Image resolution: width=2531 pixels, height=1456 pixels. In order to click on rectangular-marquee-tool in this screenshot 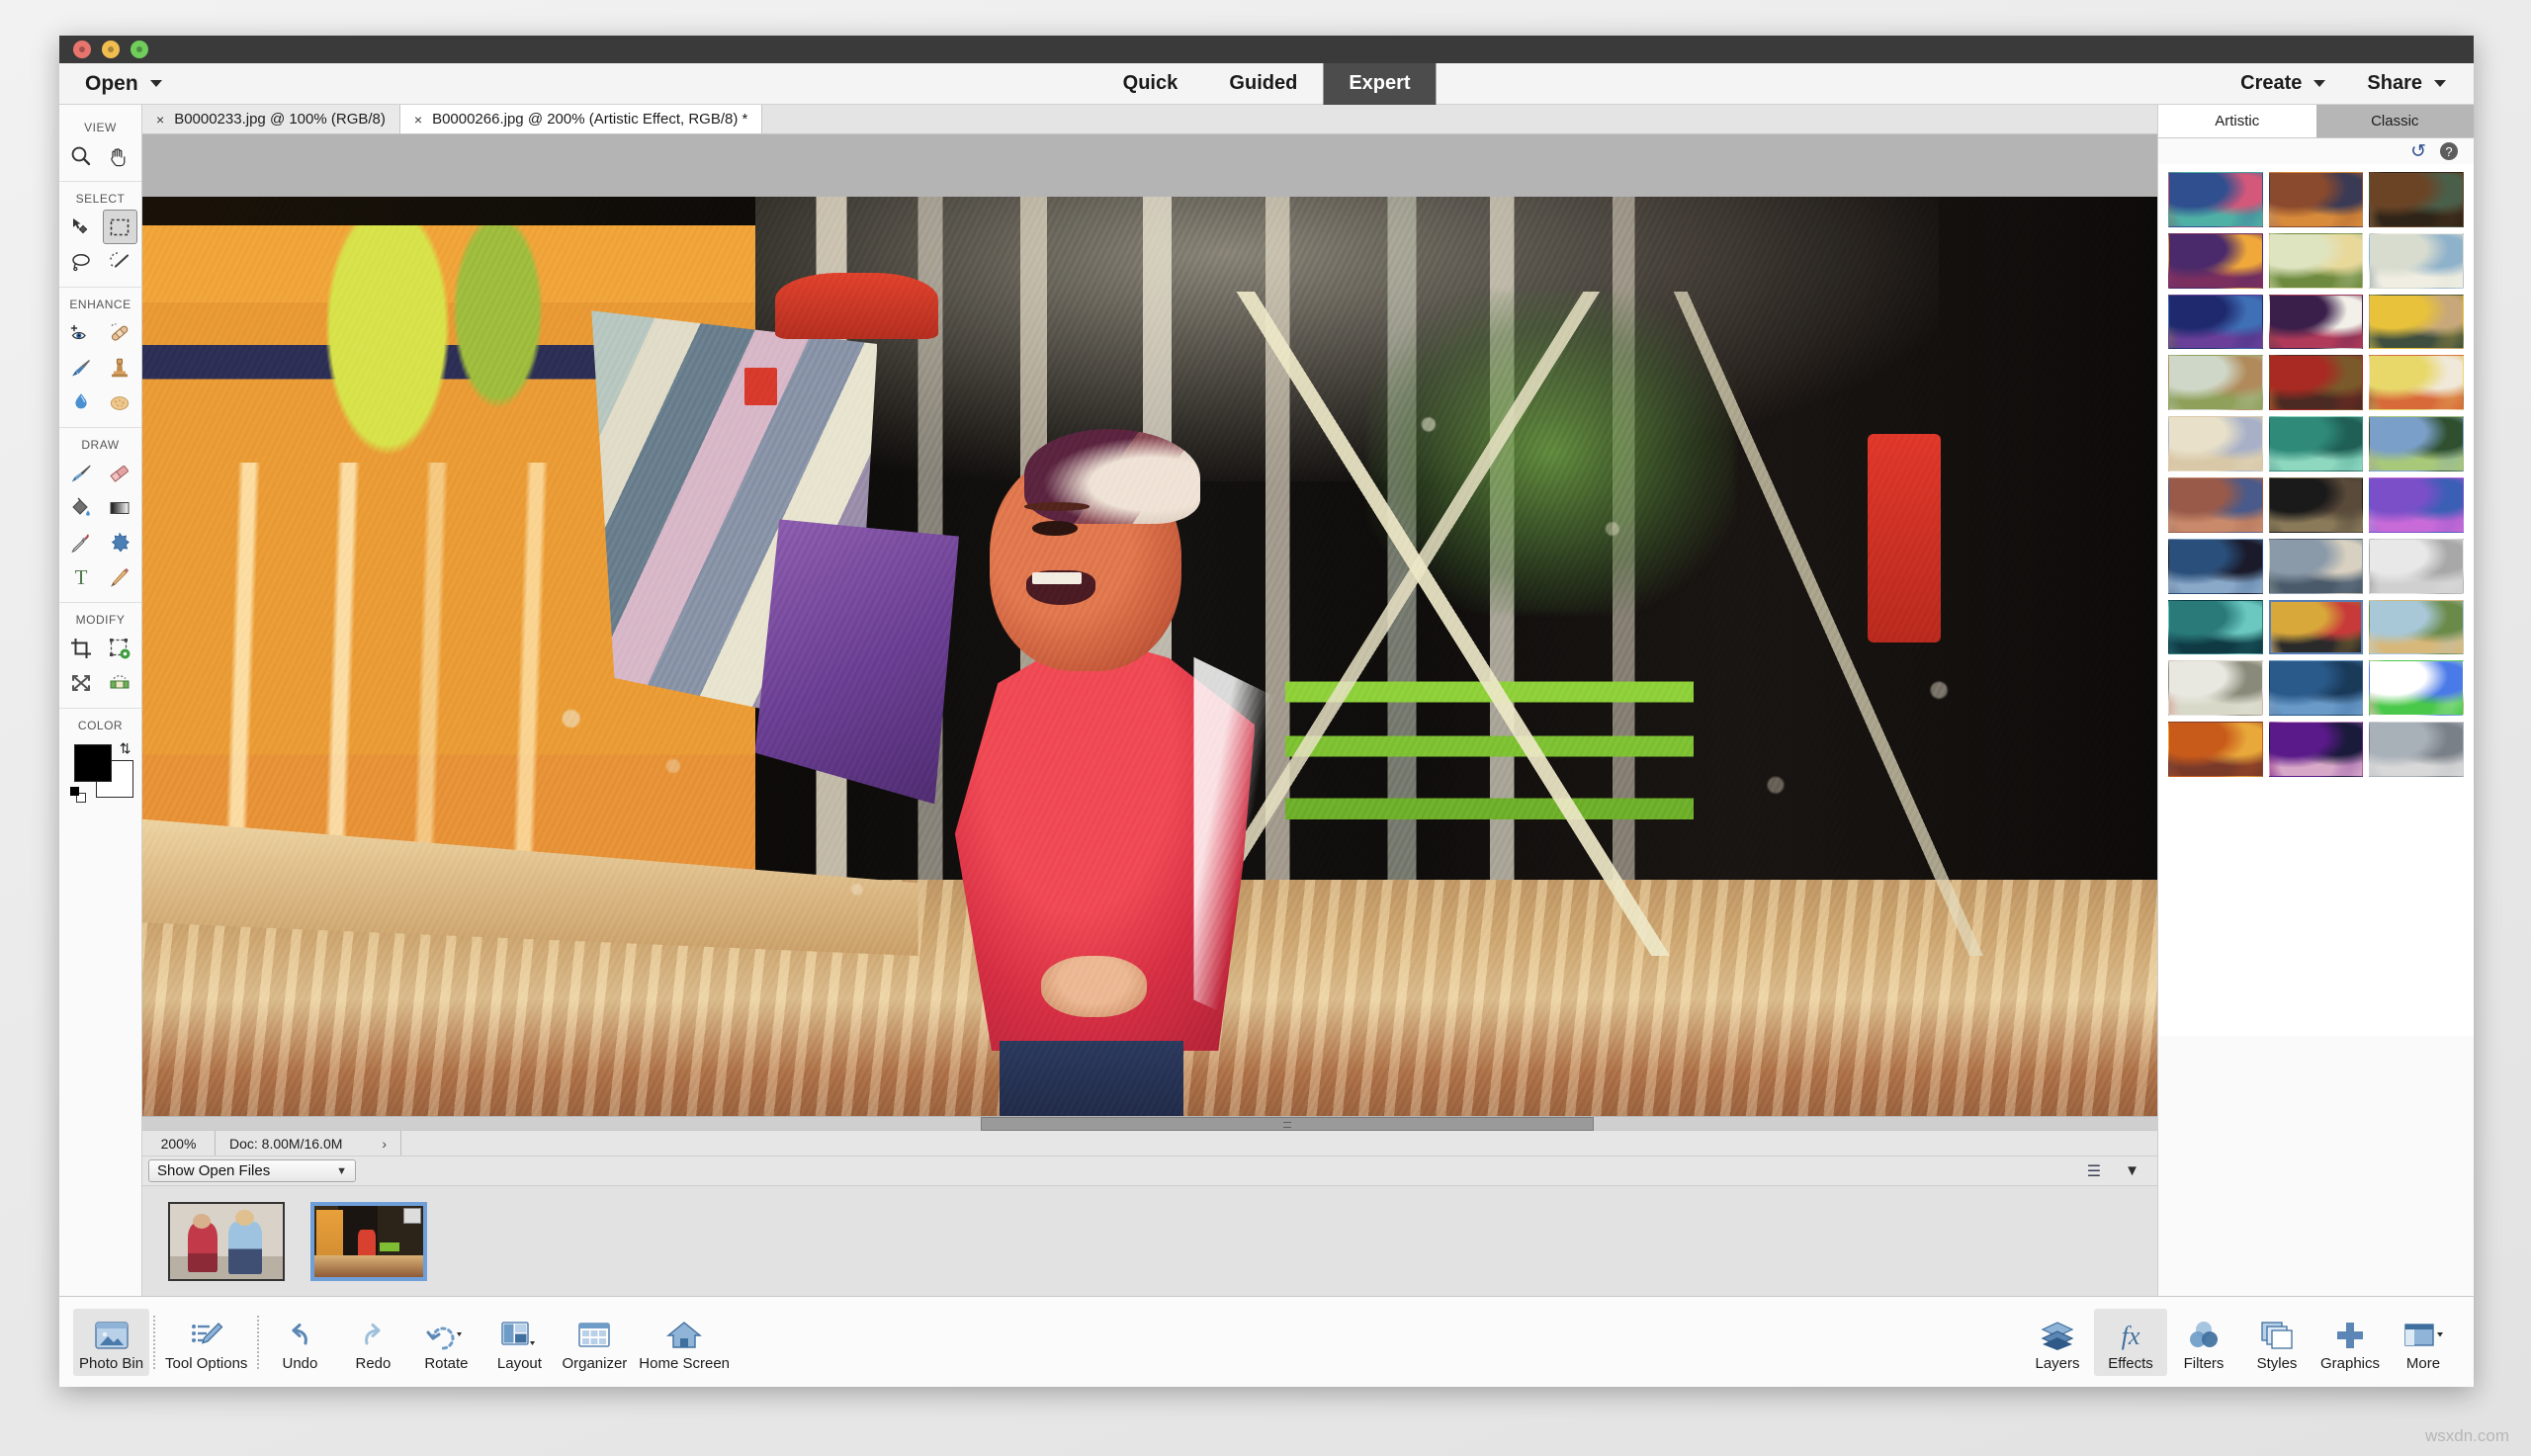, I will do `click(119, 227)`.